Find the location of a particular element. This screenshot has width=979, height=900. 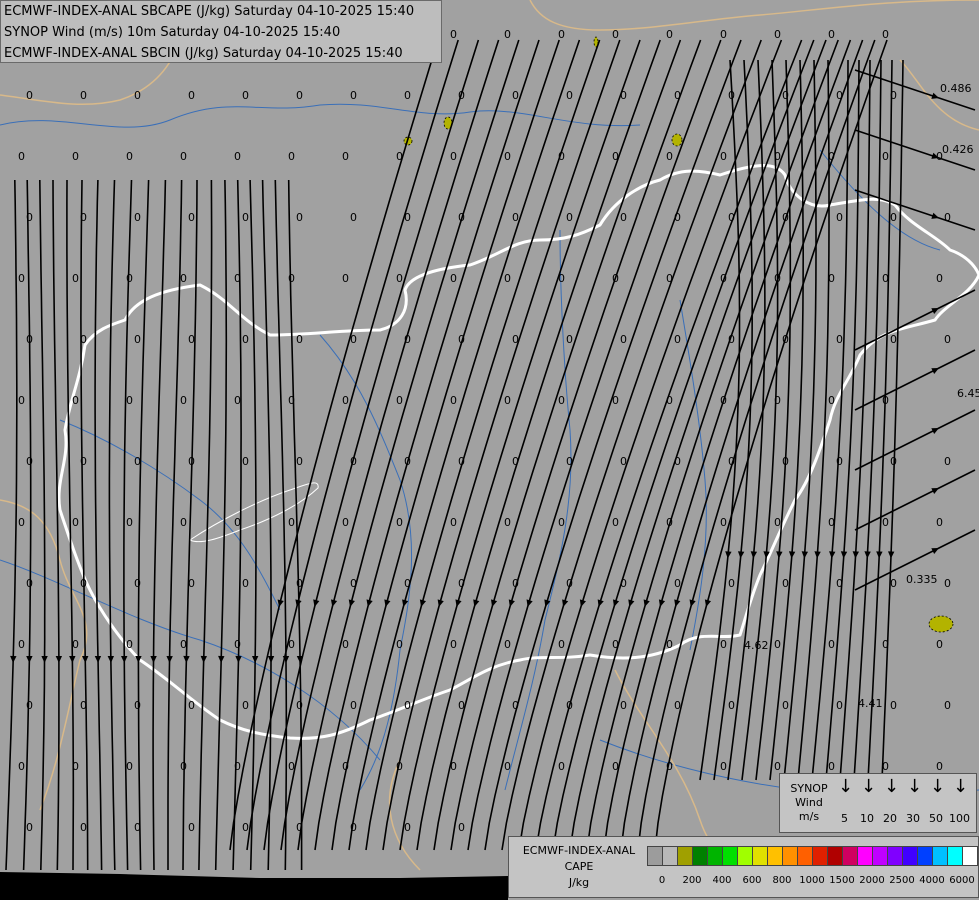

cape-patch is located at coordinates (677, 140).